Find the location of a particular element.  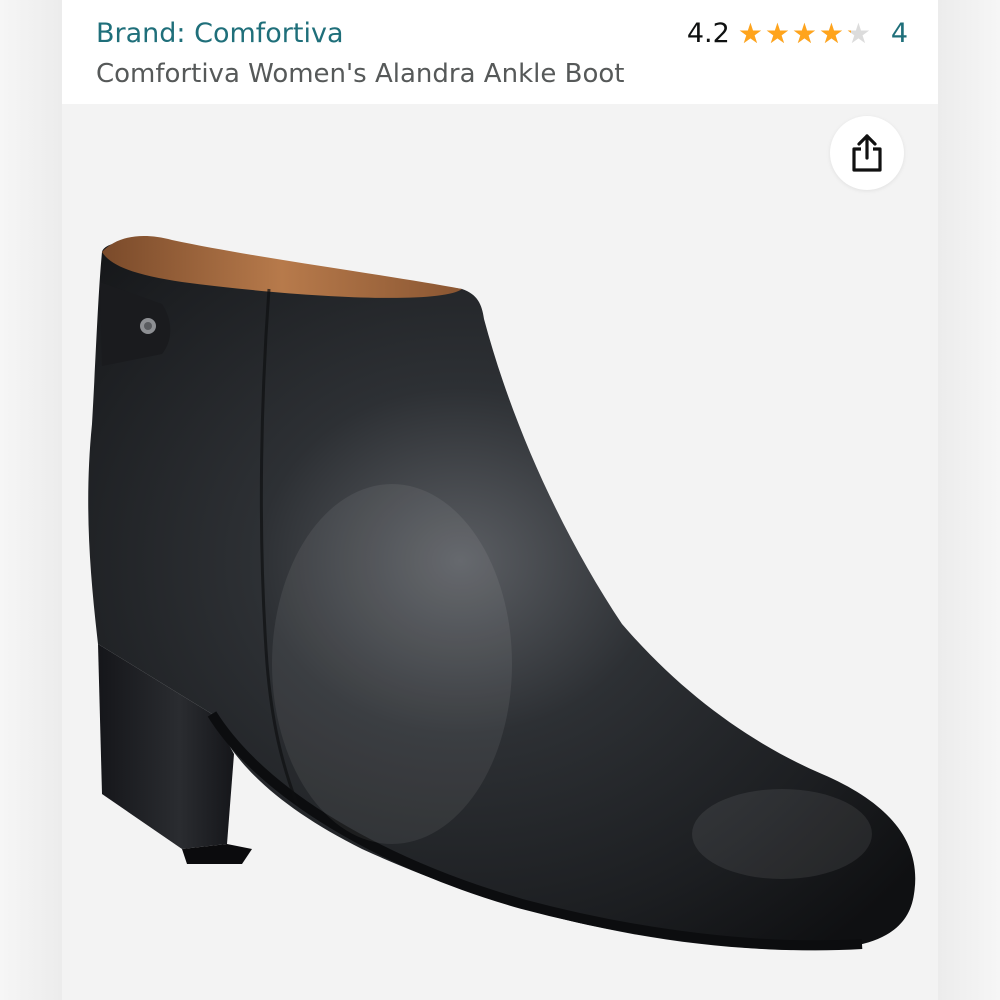

share-button is located at coordinates (867, 153).